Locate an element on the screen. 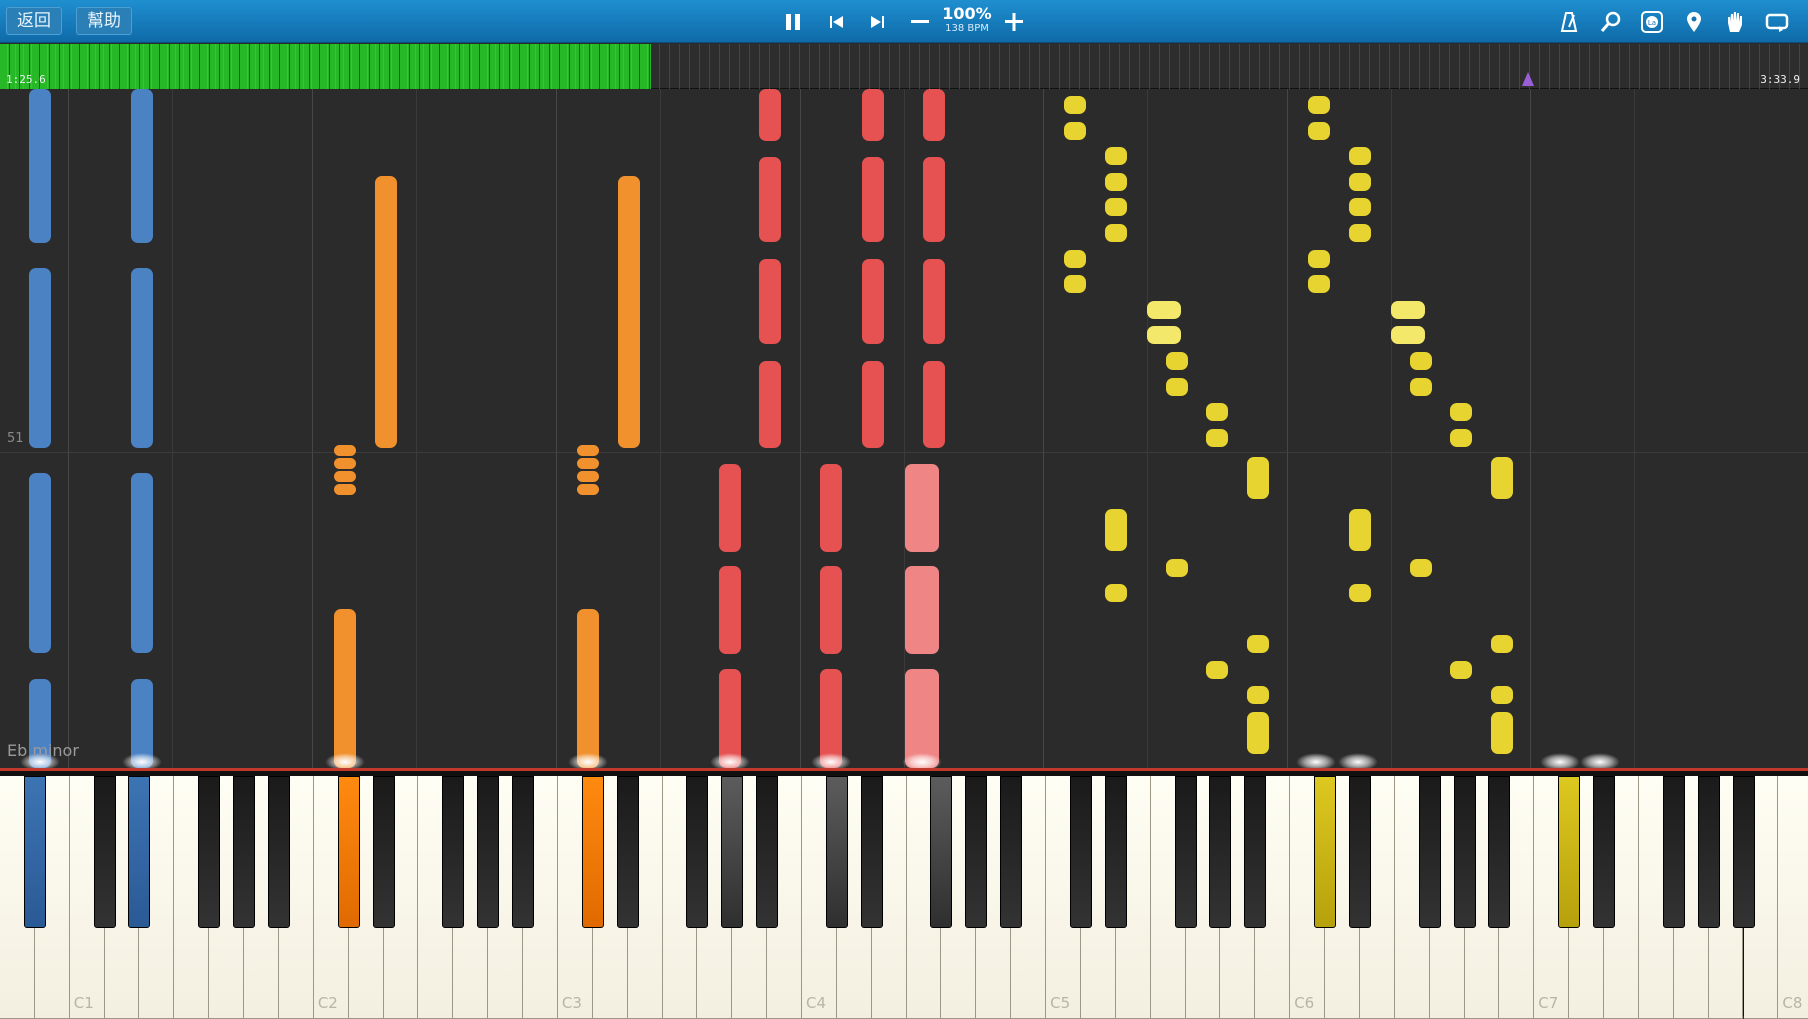 The height and width of the screenshot is (1019, 1808). note-label-icon: La is located at coordinates (1652, 22).